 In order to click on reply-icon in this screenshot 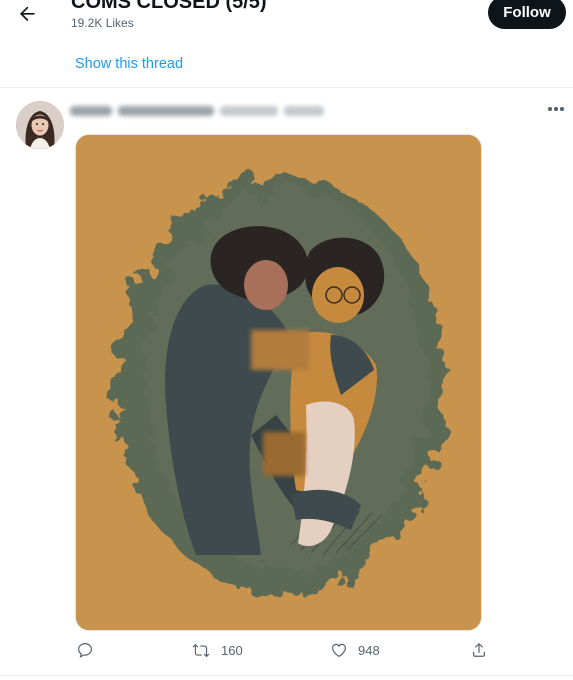, I will do `click(85, 650)`.